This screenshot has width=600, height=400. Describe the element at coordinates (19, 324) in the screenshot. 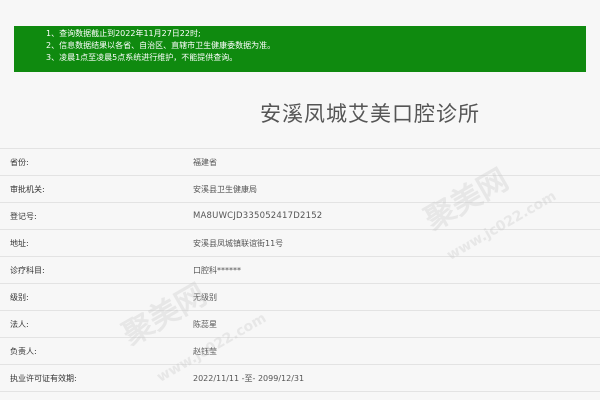

I see `detail-label: 法人:` at that location.